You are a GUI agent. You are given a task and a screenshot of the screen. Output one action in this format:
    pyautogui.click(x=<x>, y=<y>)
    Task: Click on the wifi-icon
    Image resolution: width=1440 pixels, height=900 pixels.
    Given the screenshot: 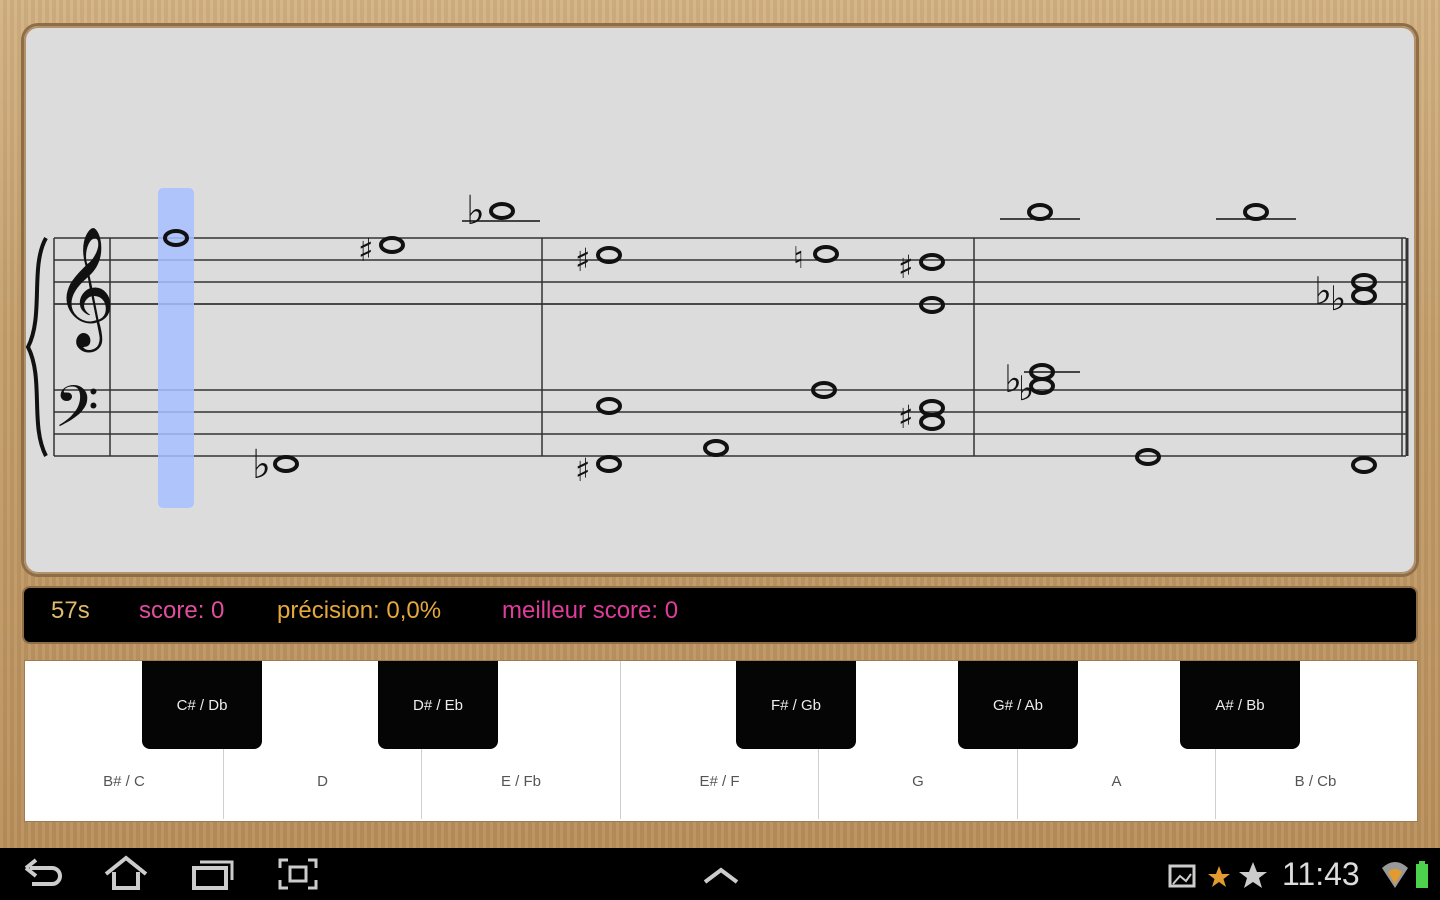 What is the action you would take?
    pyautogui.click(x=1395, y=874)
    